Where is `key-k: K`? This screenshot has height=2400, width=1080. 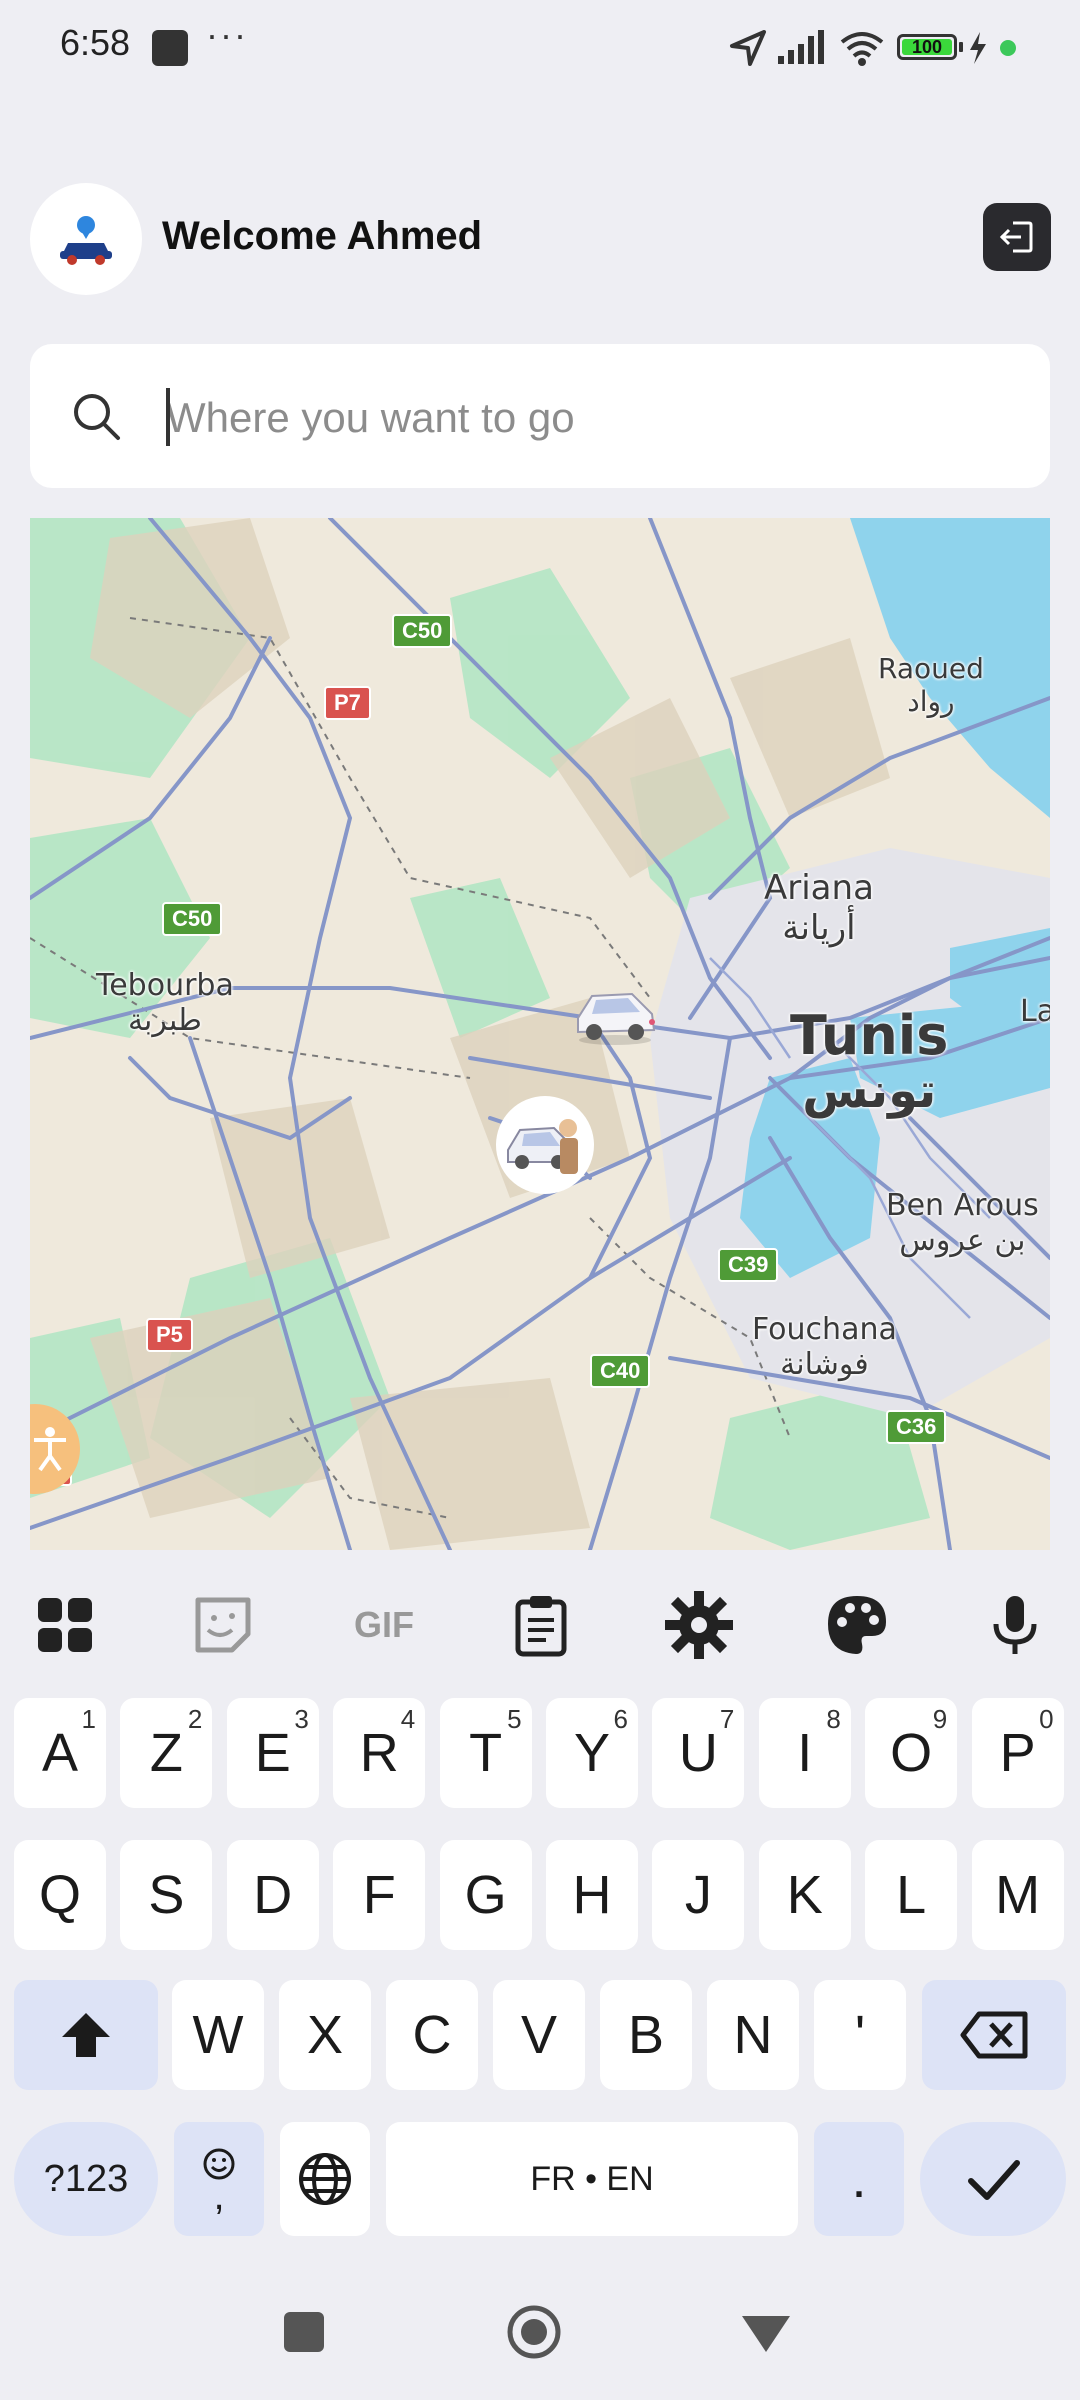
key-k: K is located at coordinates (804, 1895).